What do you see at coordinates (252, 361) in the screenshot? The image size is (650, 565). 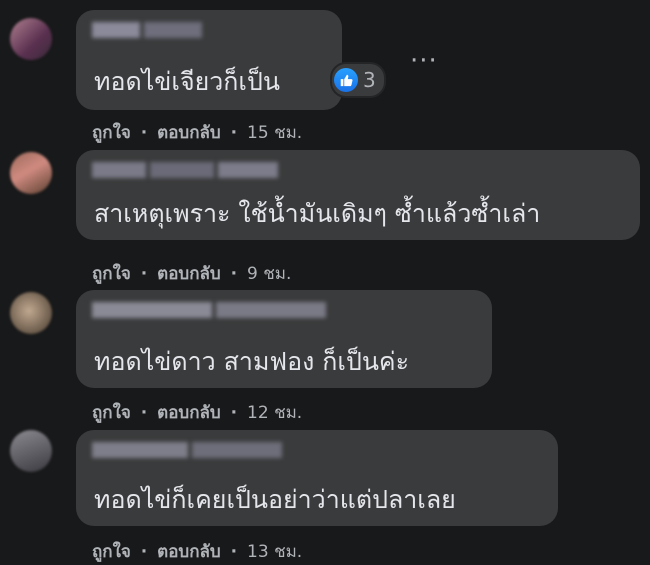 I see `comment-text: ทอดไข่ดาว สามฟอง ก็เป็นค่ะ` at bounding box center [252, 361].